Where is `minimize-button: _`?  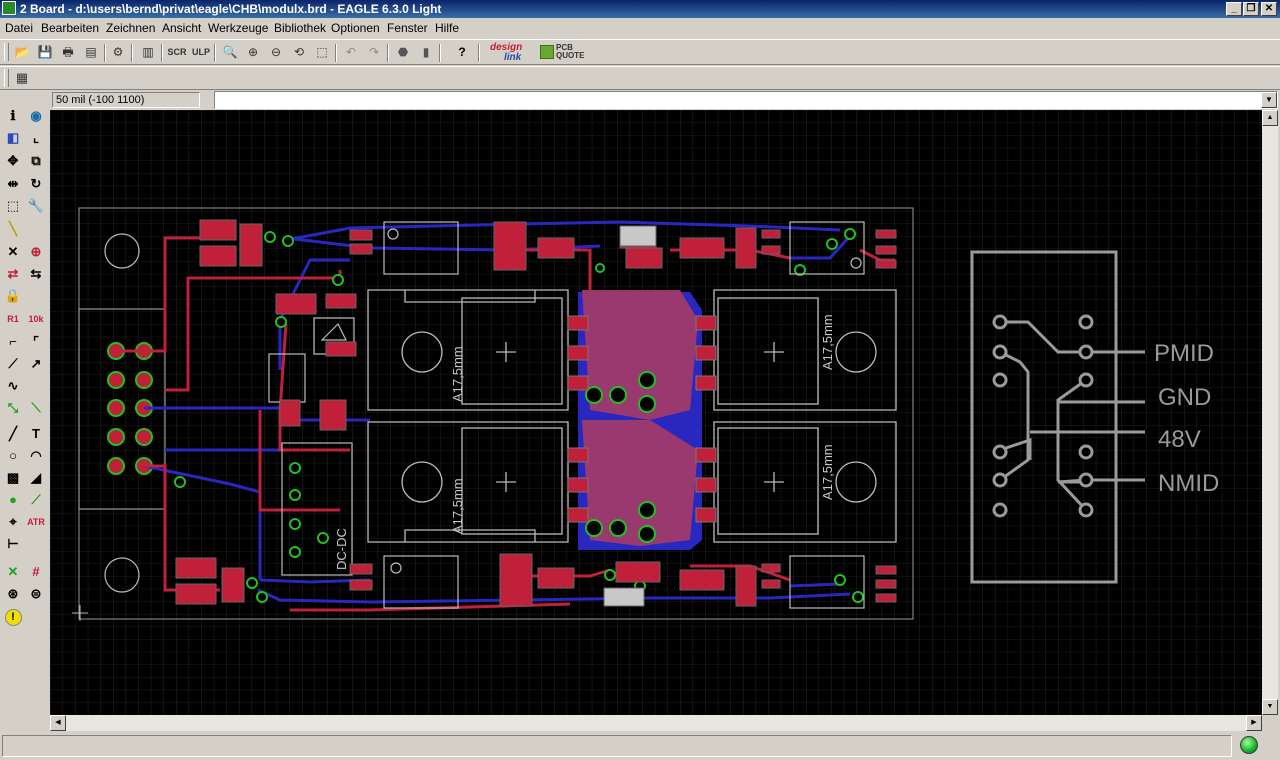
minimize-button: _ is located at coordinates (1234, 9).